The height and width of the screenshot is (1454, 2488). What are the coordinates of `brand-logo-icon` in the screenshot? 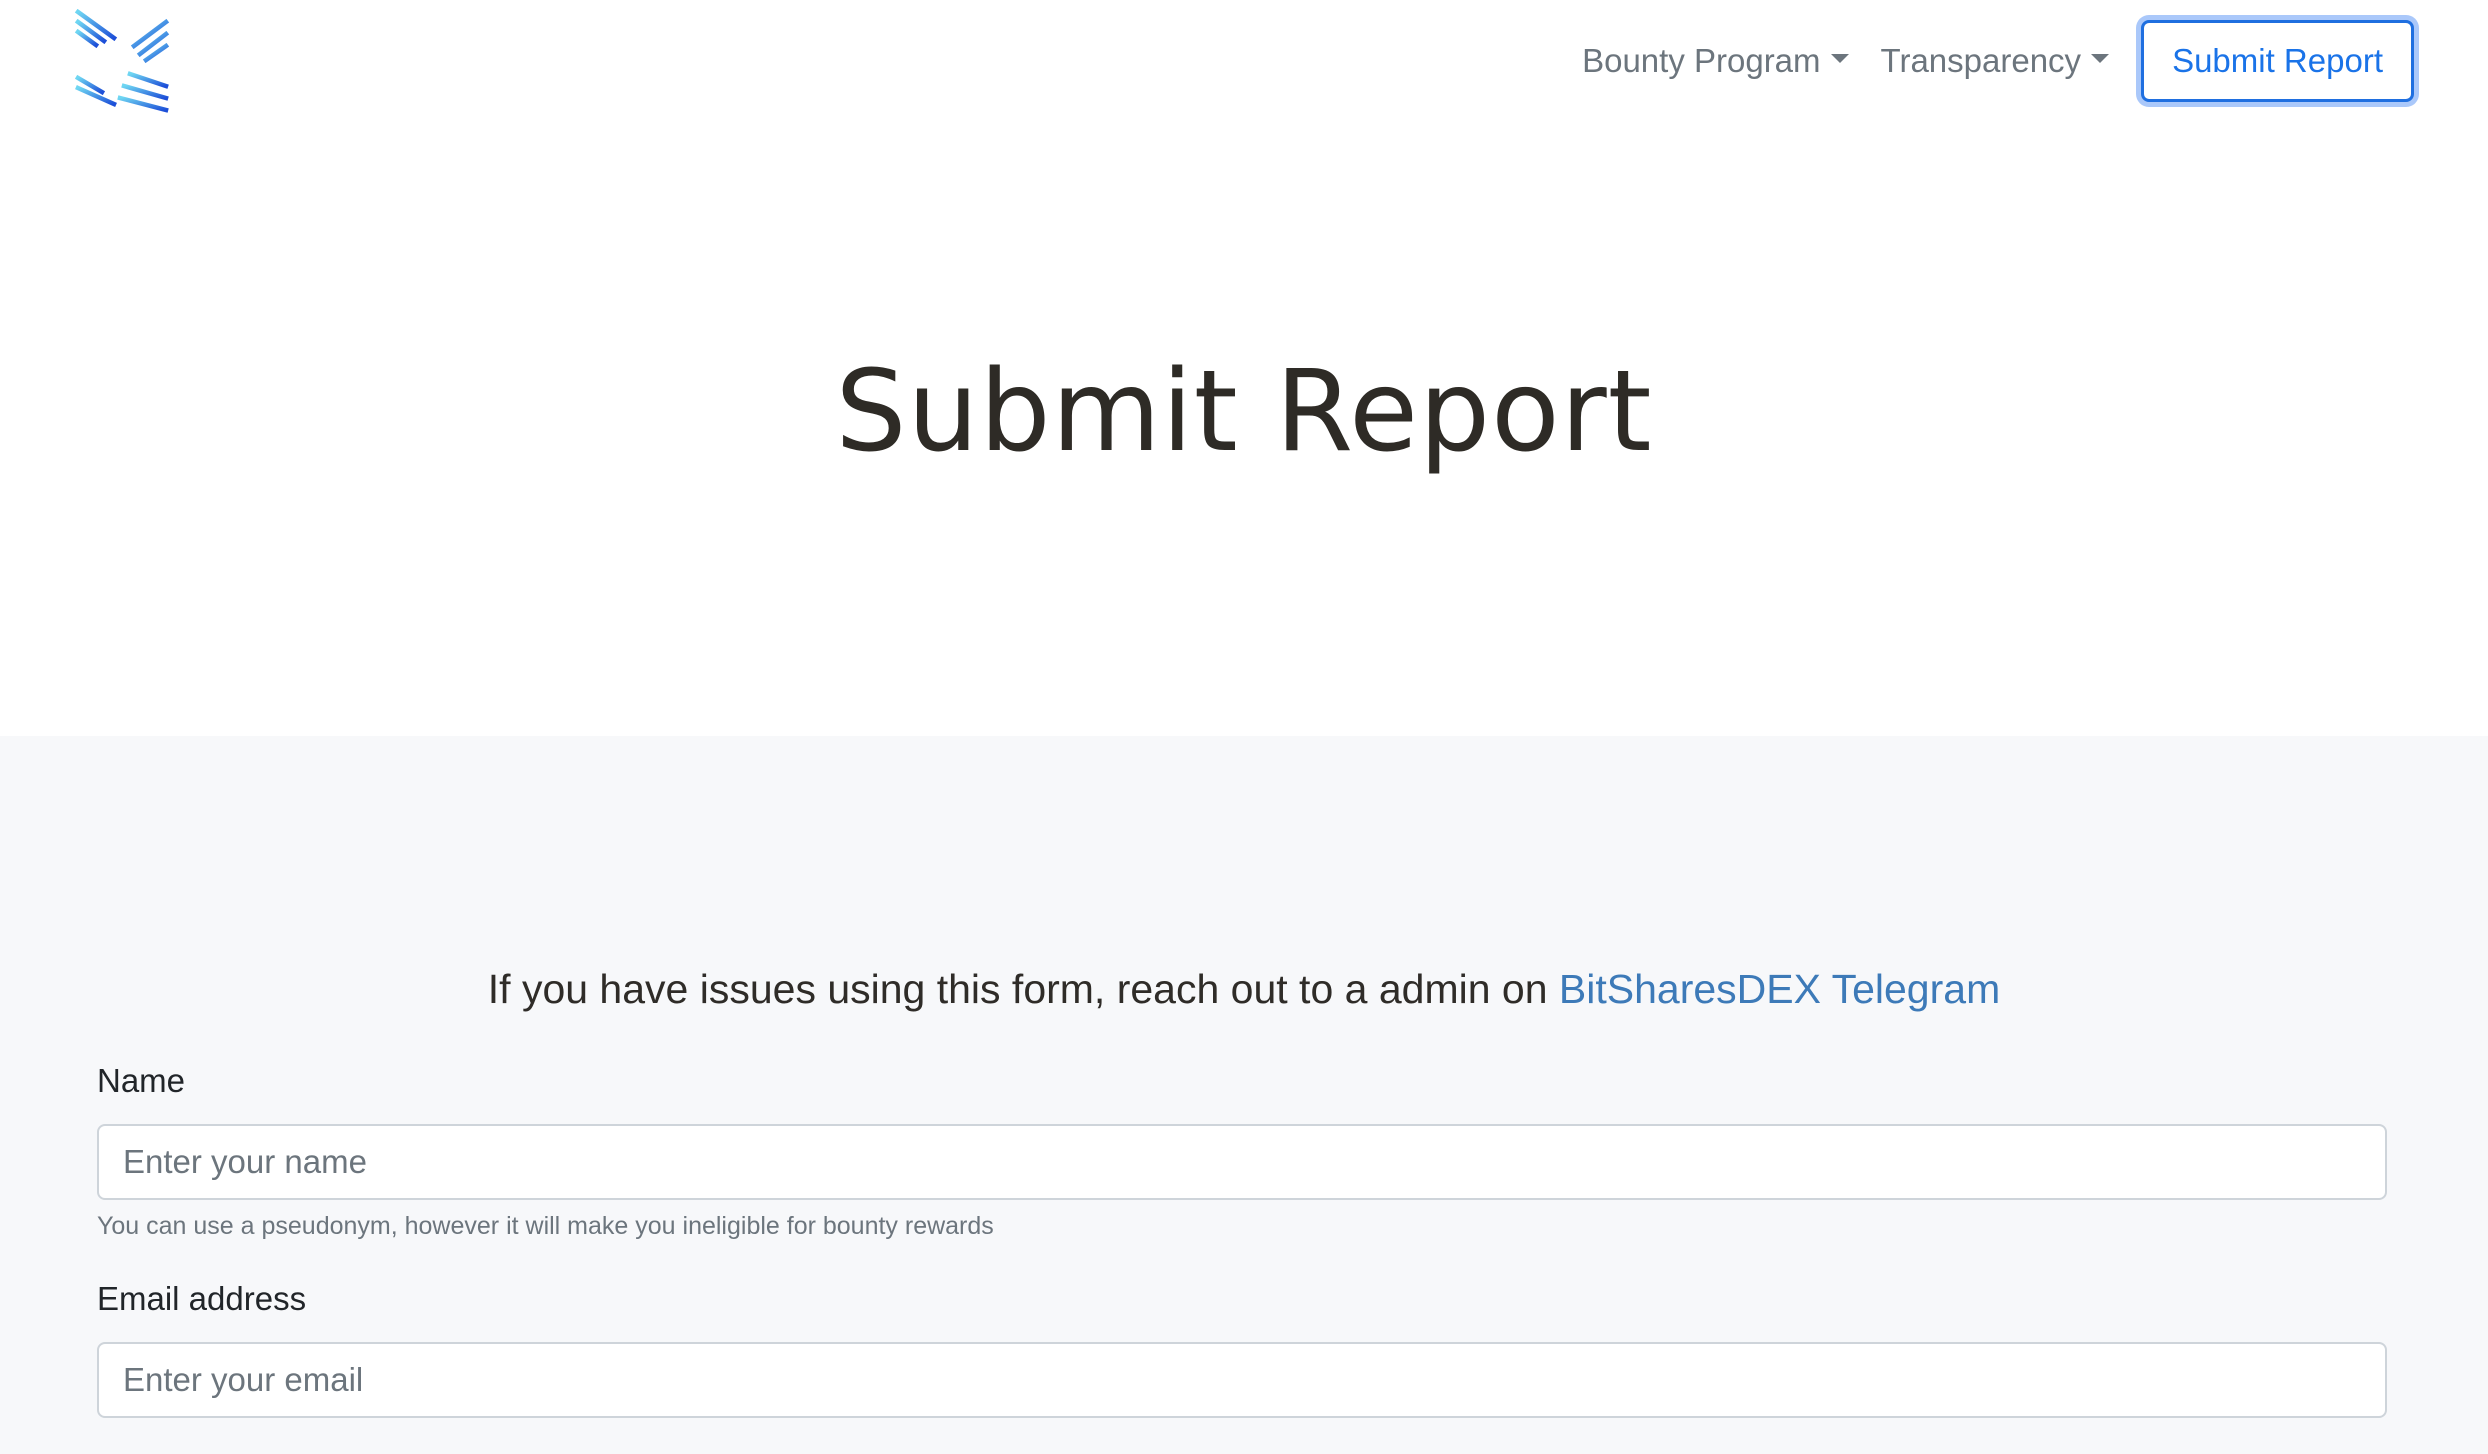 It's located at (122, 61).